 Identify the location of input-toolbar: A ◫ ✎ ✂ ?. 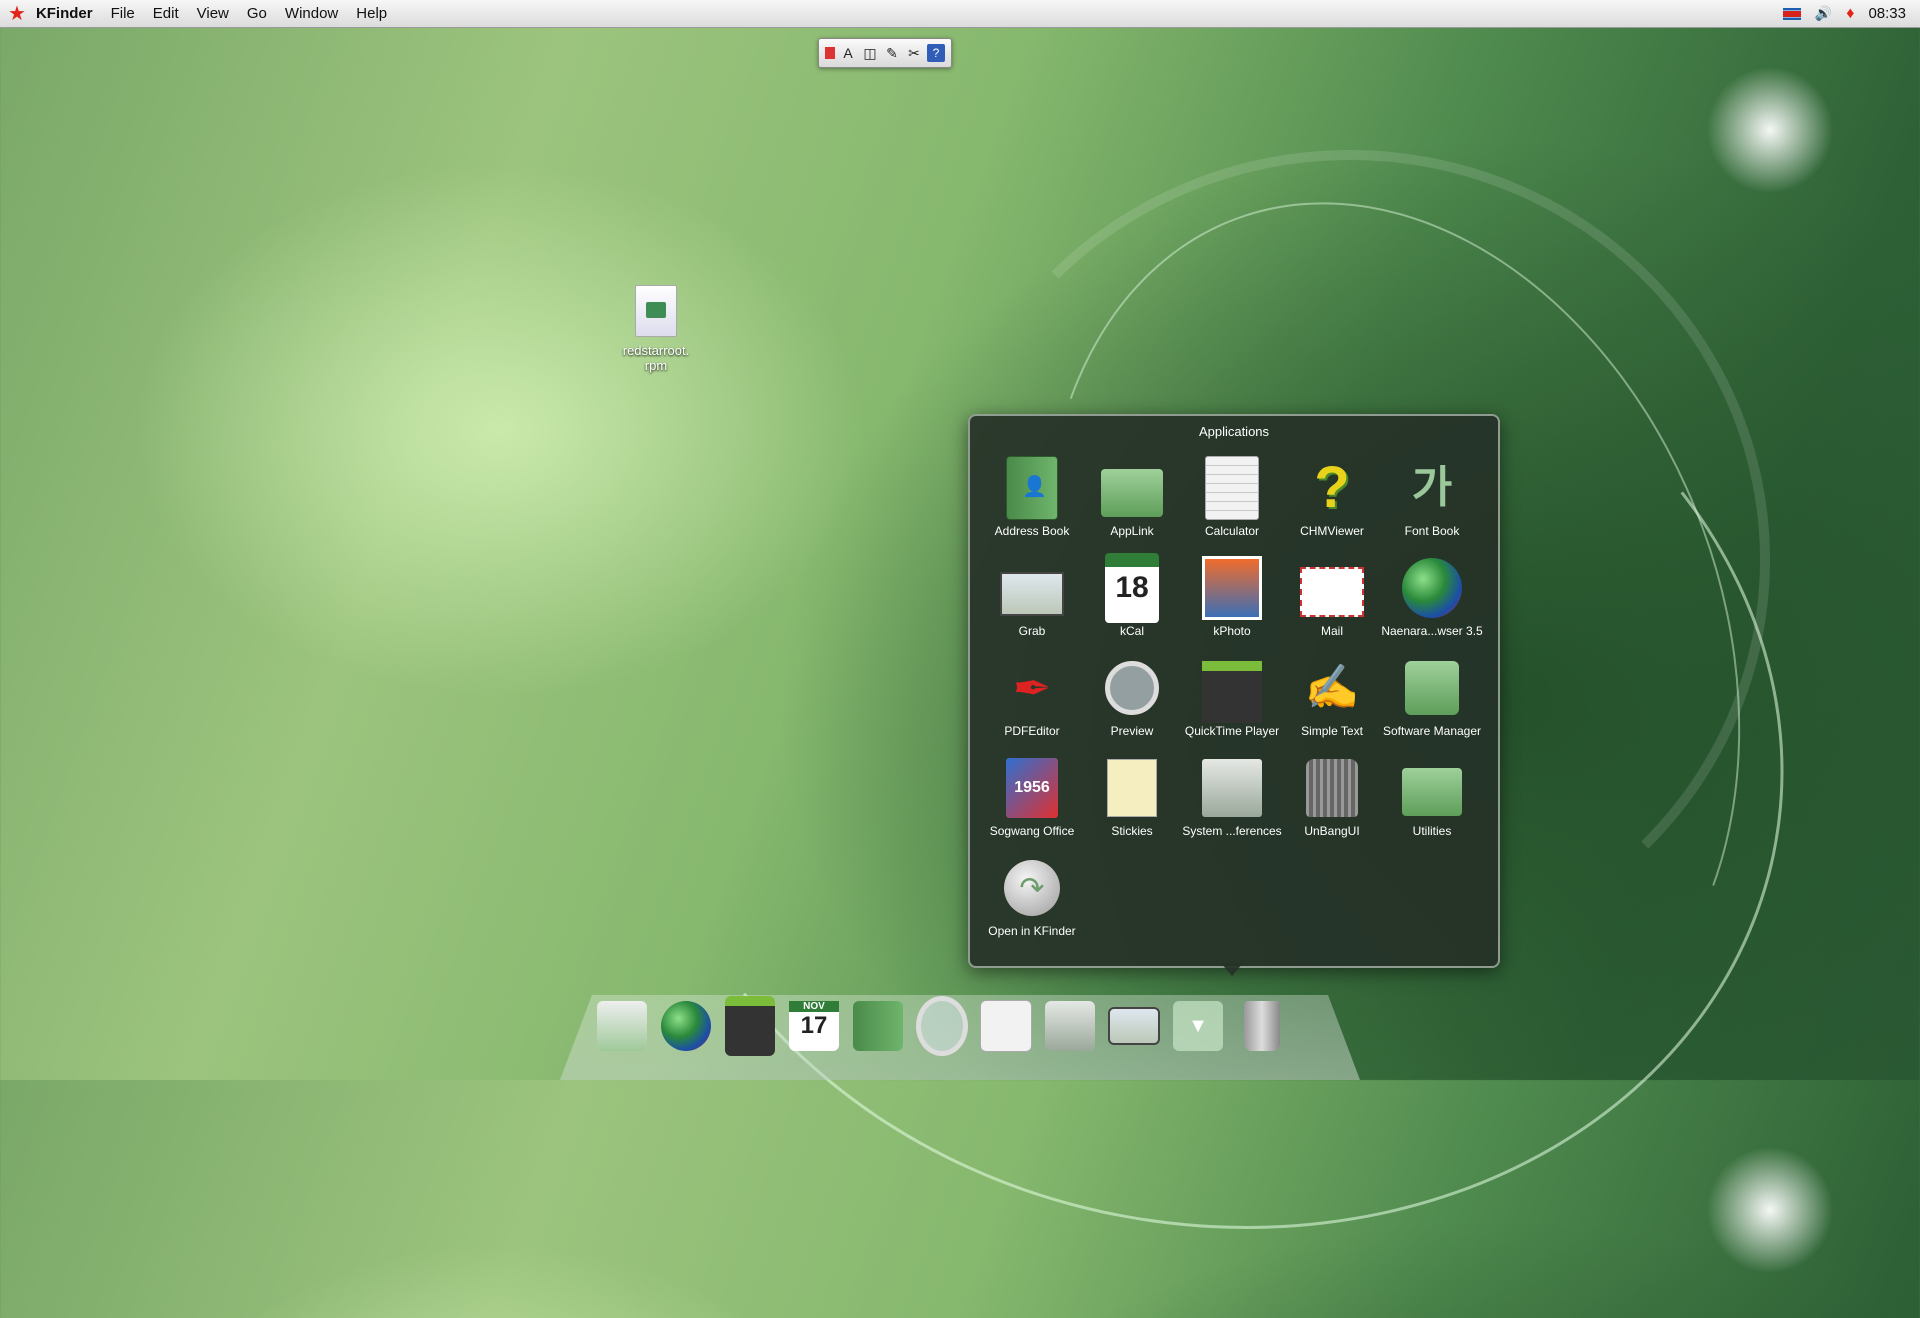
(885, 53).